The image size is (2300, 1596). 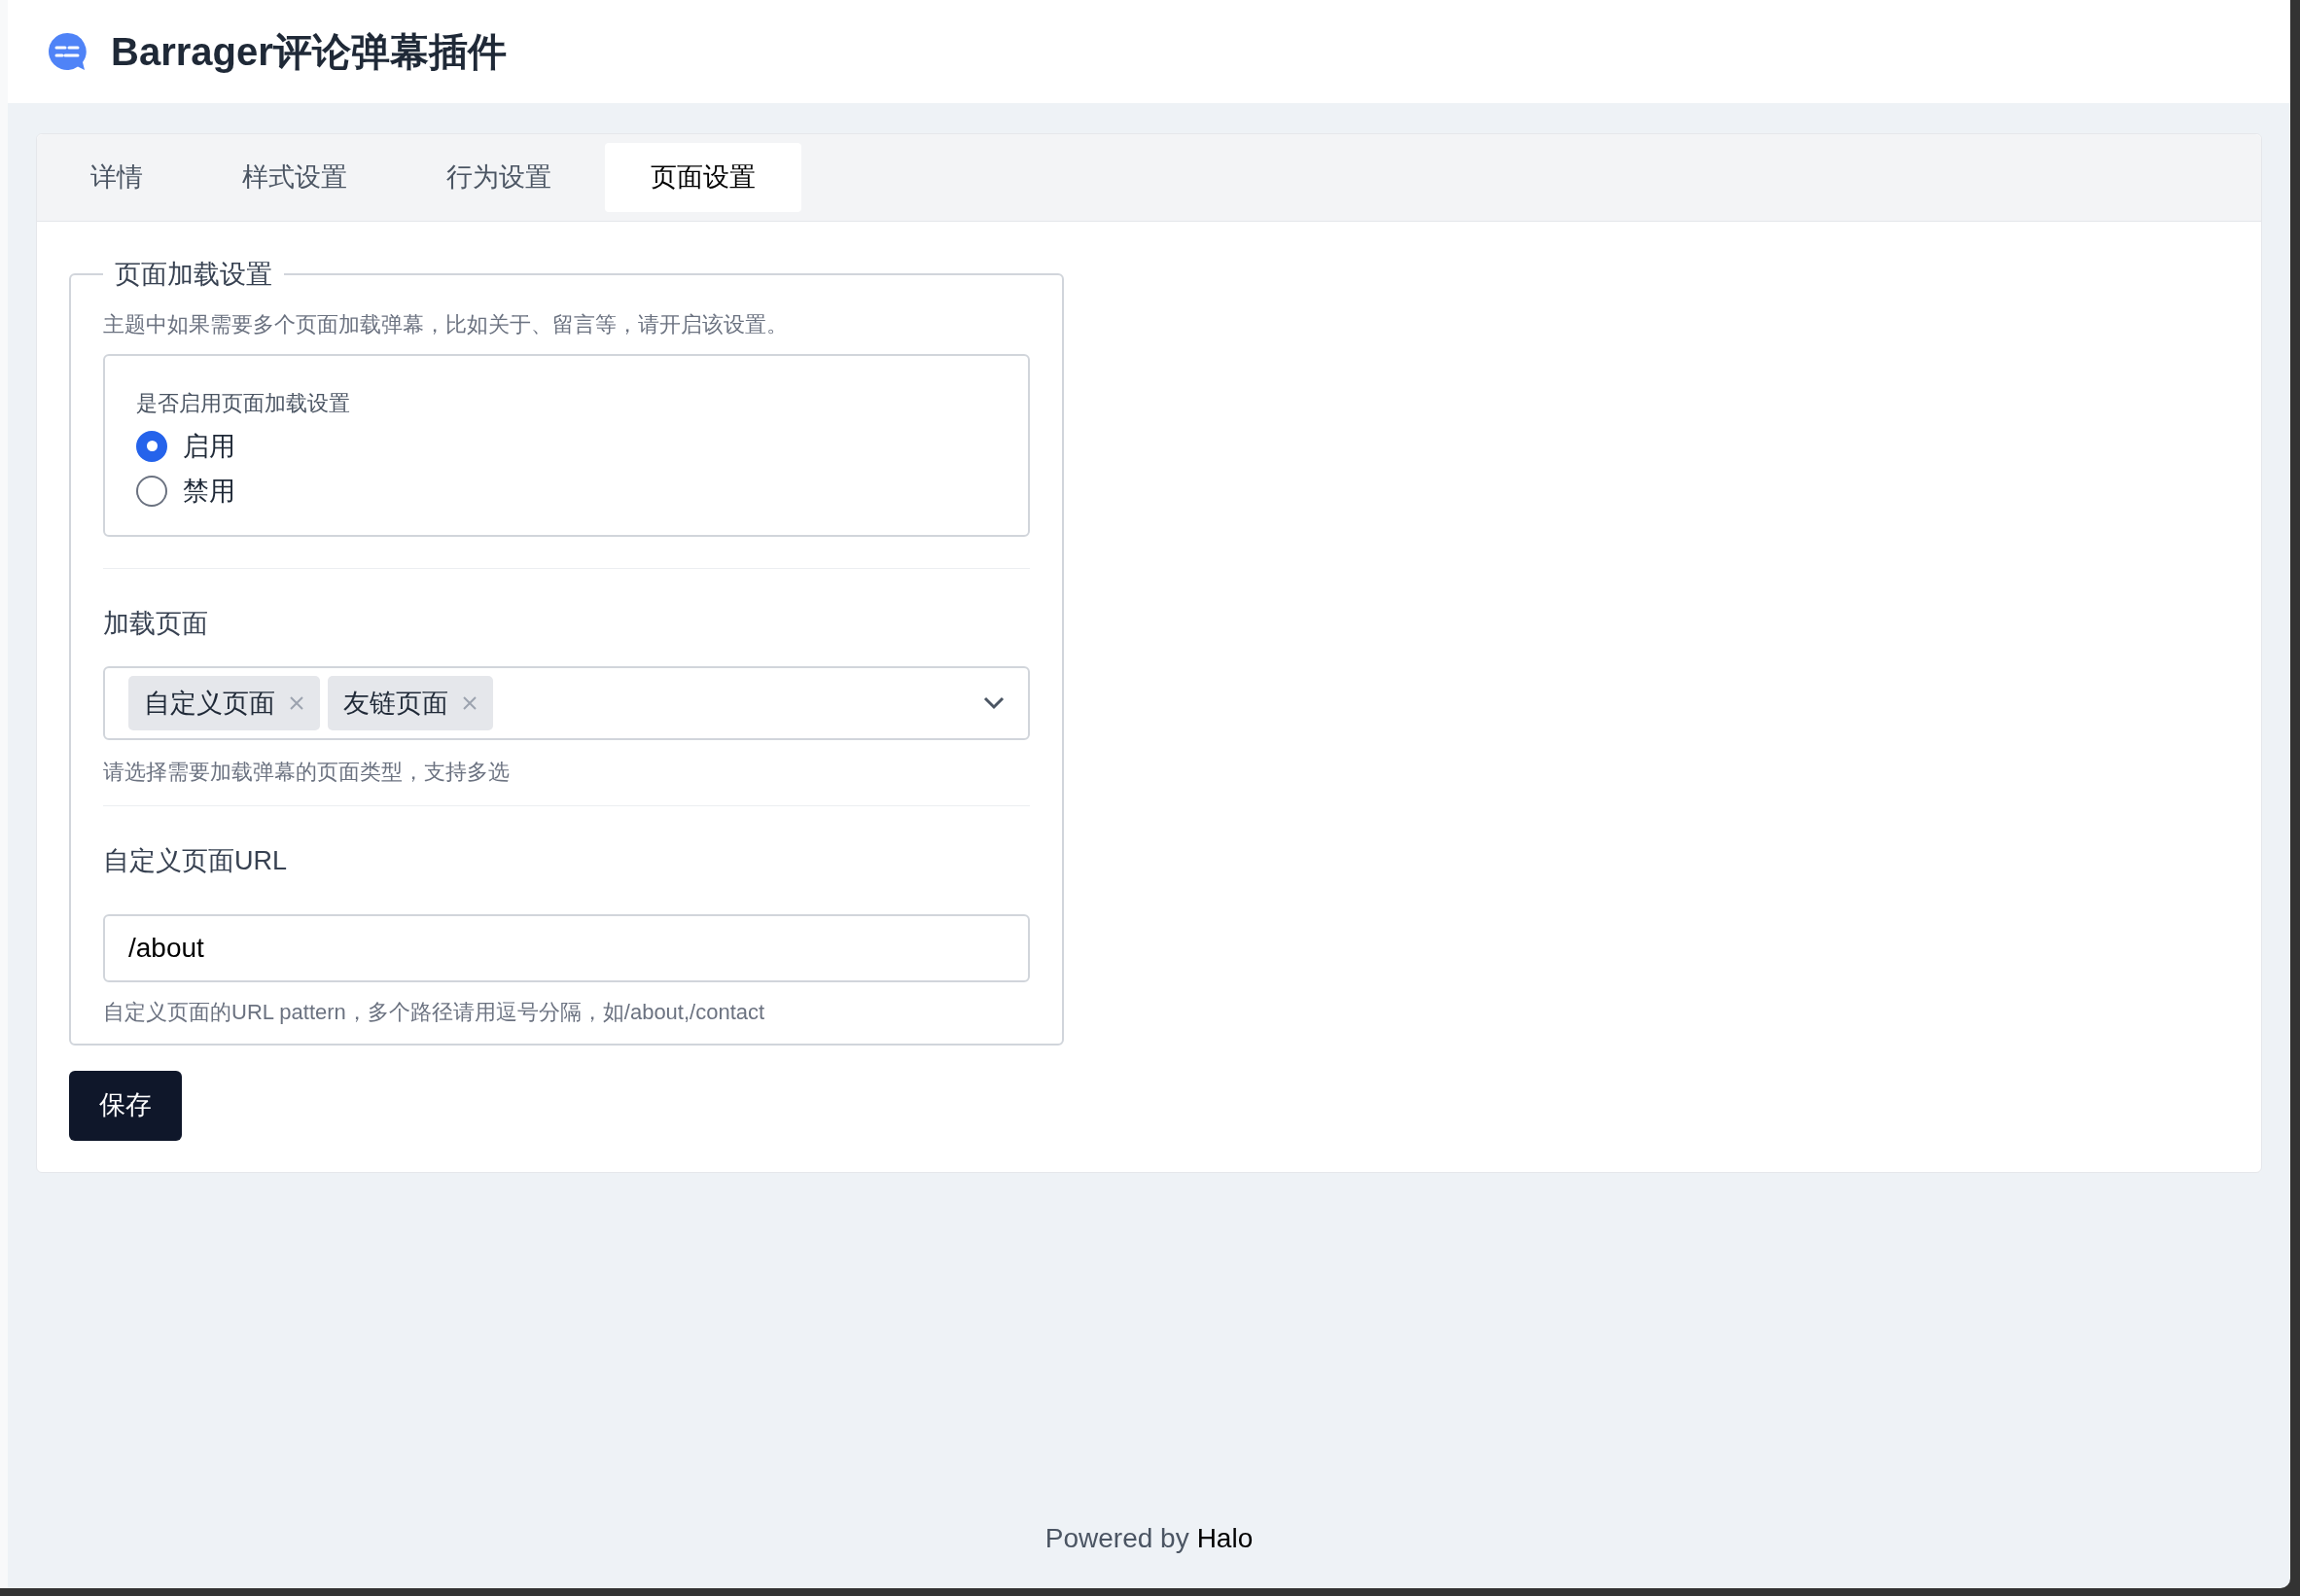 I want to click on footer-link: Halo, so click(x=1225, y=1539).